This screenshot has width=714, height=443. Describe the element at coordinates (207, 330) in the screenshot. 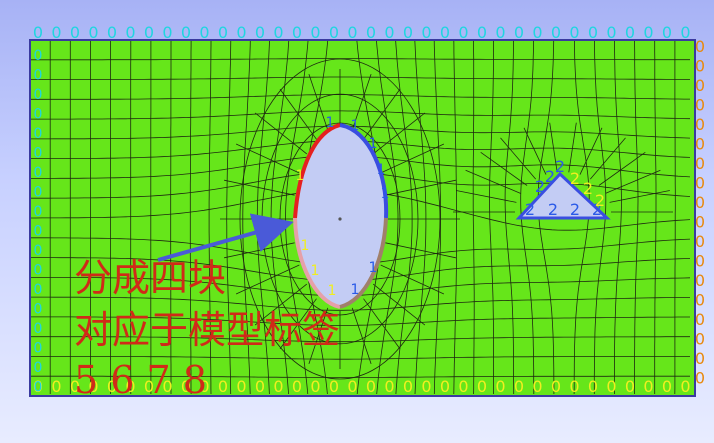

I see `annotation-line-2: 对应于模型标签` at that location.